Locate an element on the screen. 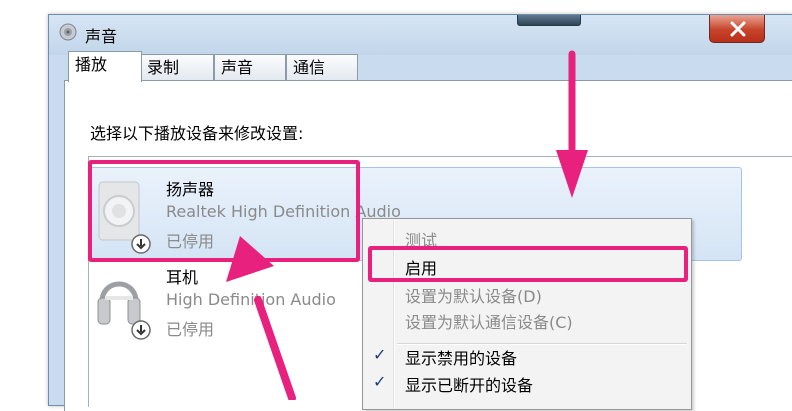  device-driver-headphones: High Definition Audio is located at coordinates (251, 299).